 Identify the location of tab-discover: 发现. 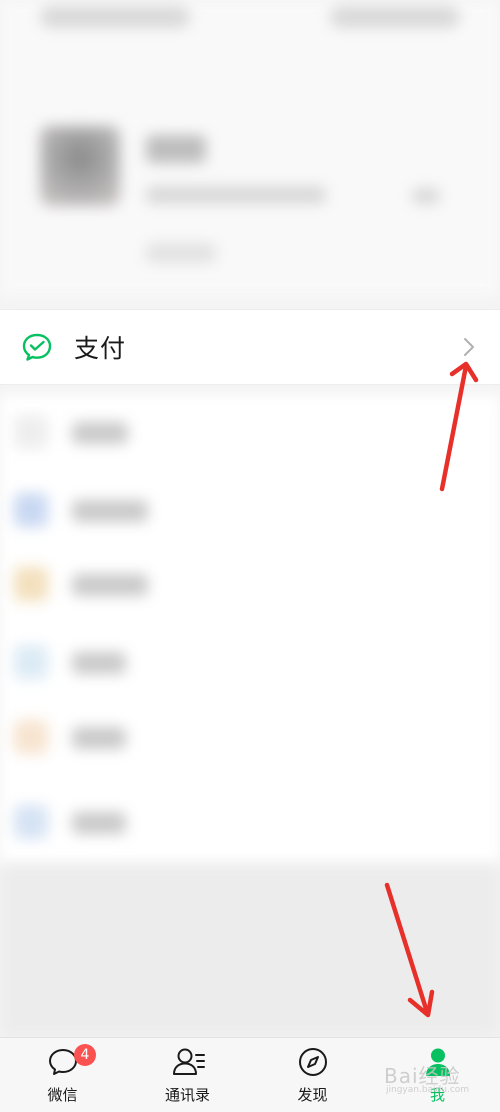
(312, 1075).